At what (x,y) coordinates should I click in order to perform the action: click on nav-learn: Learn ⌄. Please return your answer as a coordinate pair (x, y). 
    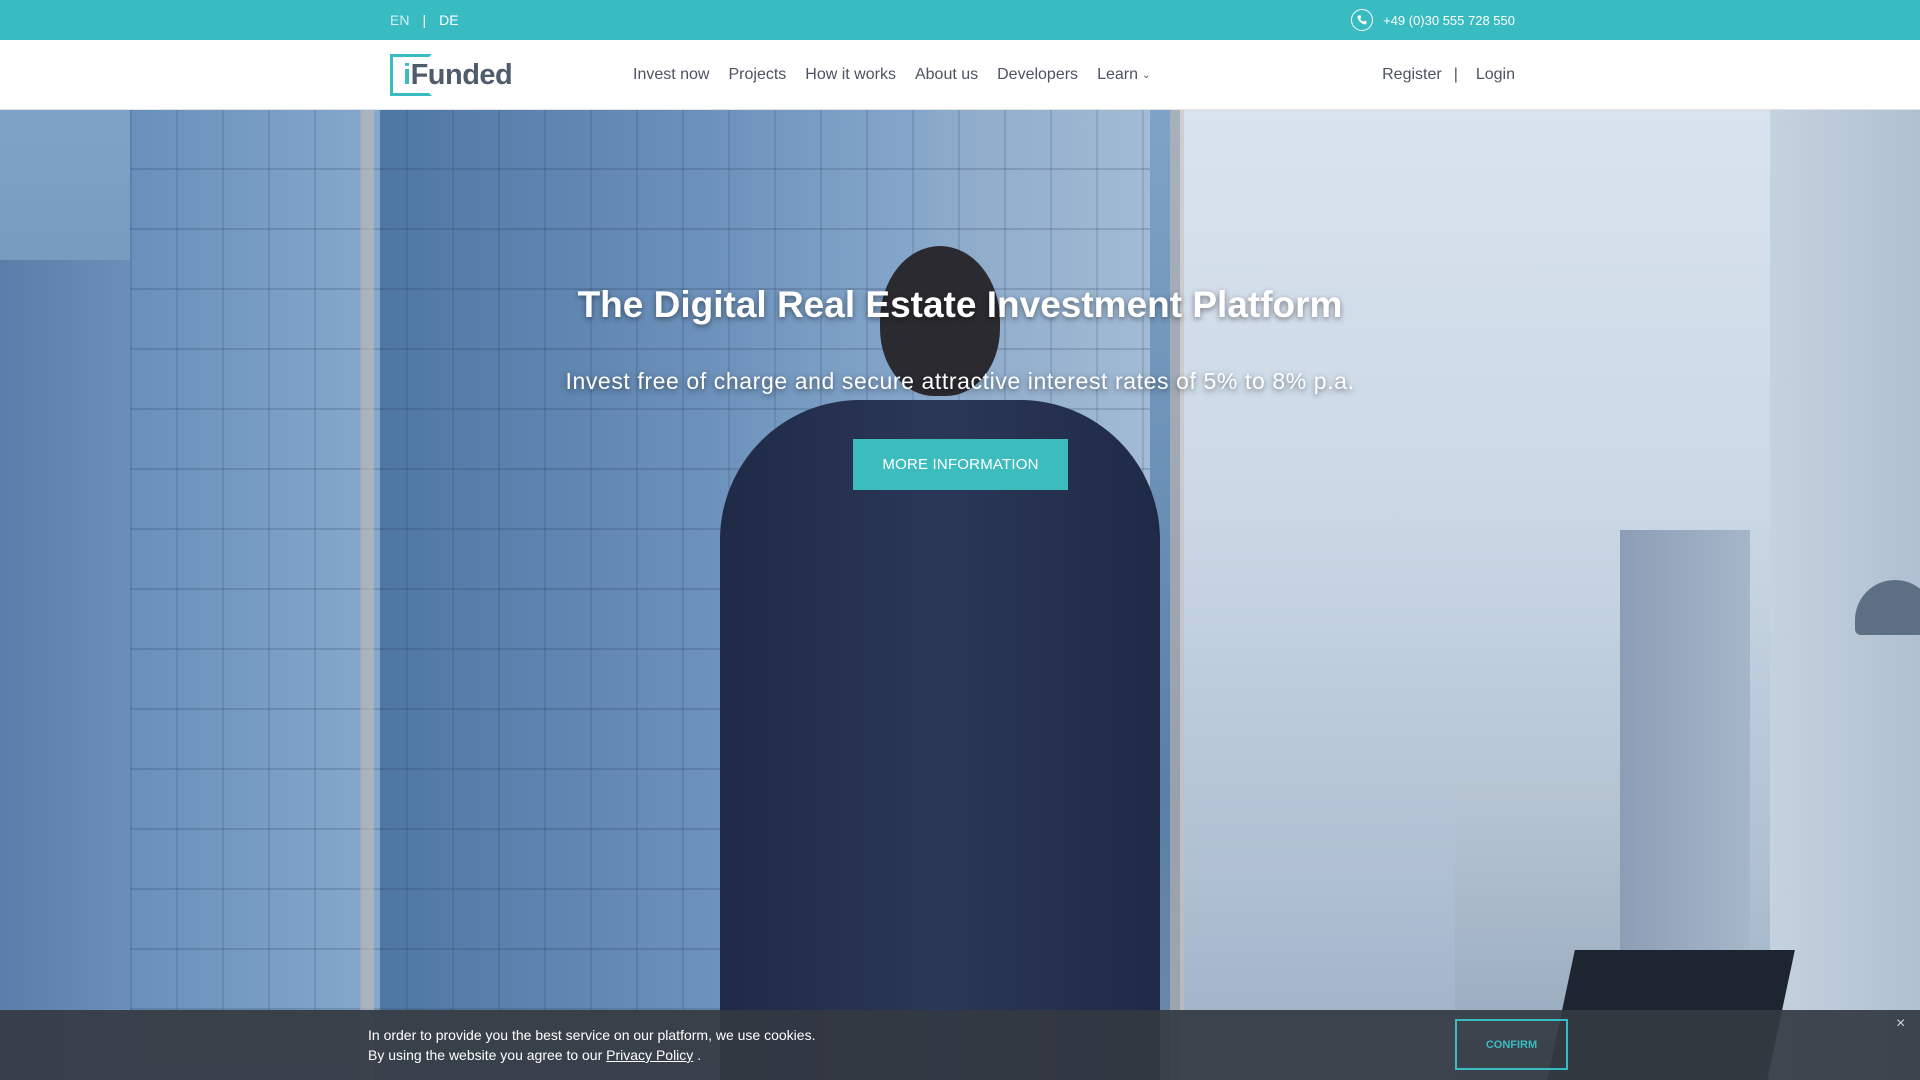
    Looking at the image, I should click on (1123, 75).